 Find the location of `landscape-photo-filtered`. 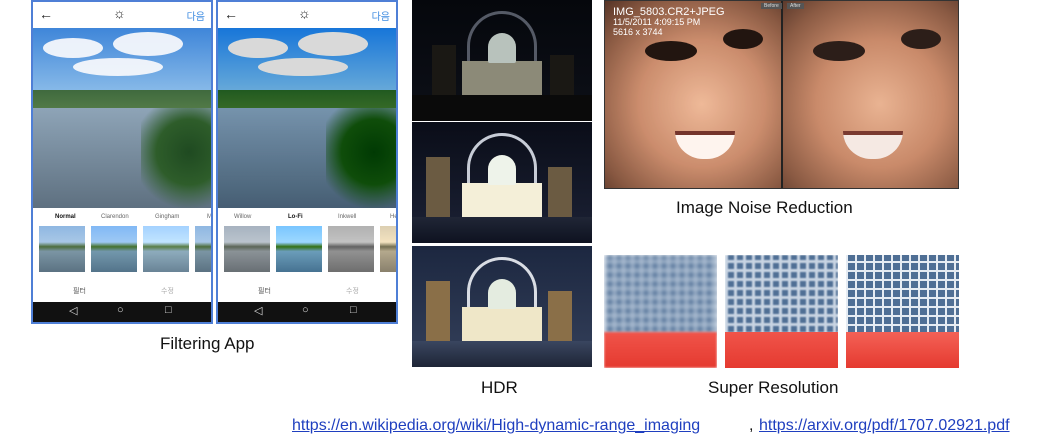

landscape-photo-filtered is located at coordinates (307, 118).